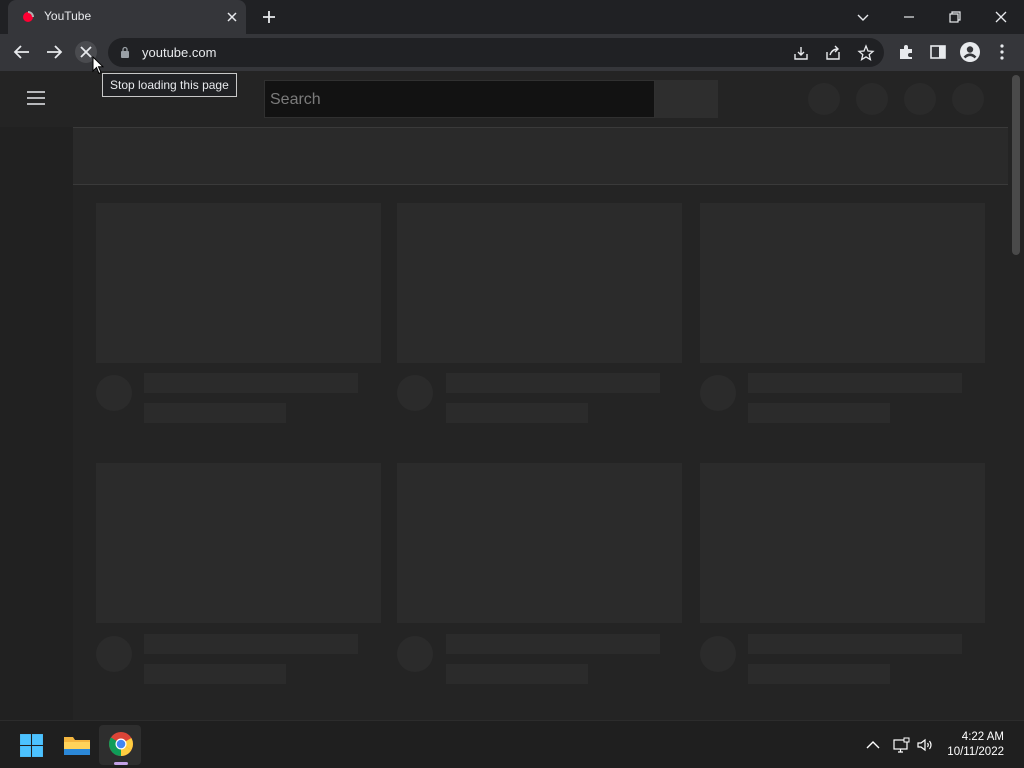  Describe the element at coordinates (496, 52) in the screenshot. I see `address-bar: youtube.com` at that location.